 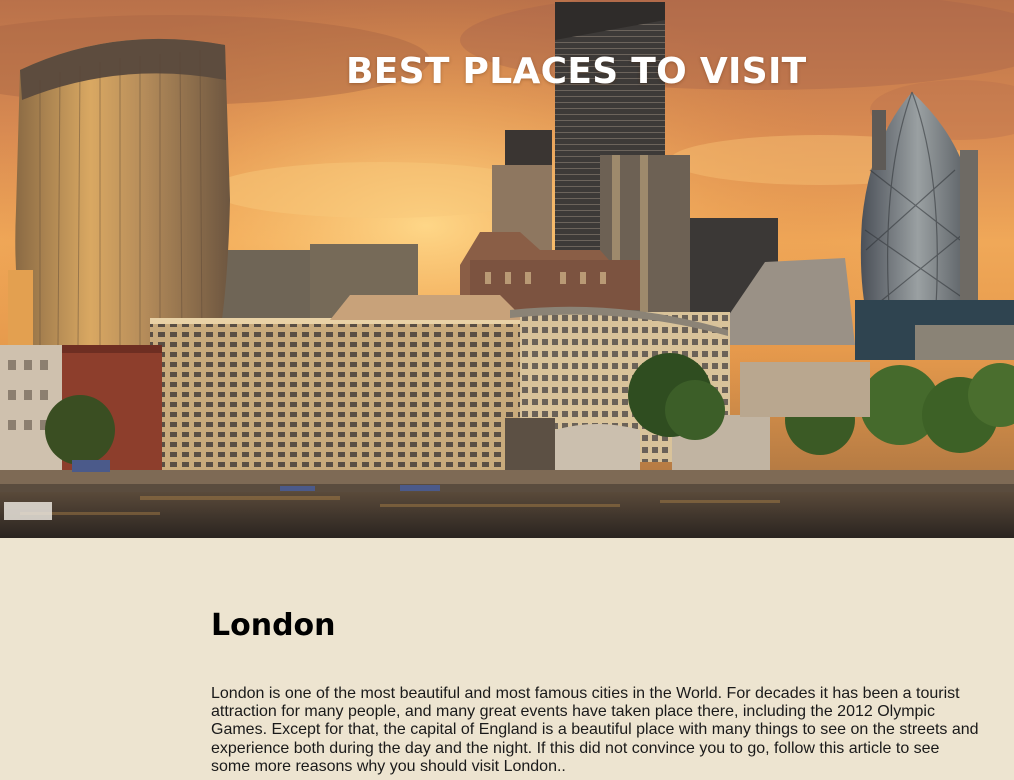 I want to click on hero-title: BEST PLACES TO VISIT, so click(x=576, y=71).